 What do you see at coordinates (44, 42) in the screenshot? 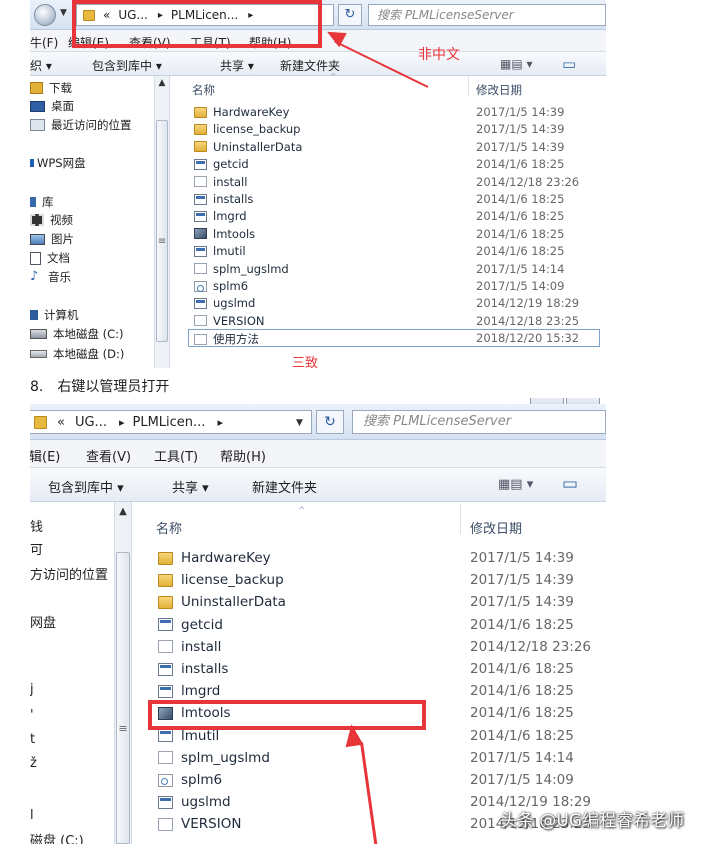
I see `menu-file: 牛(F)` at bounding box center [44, 42].